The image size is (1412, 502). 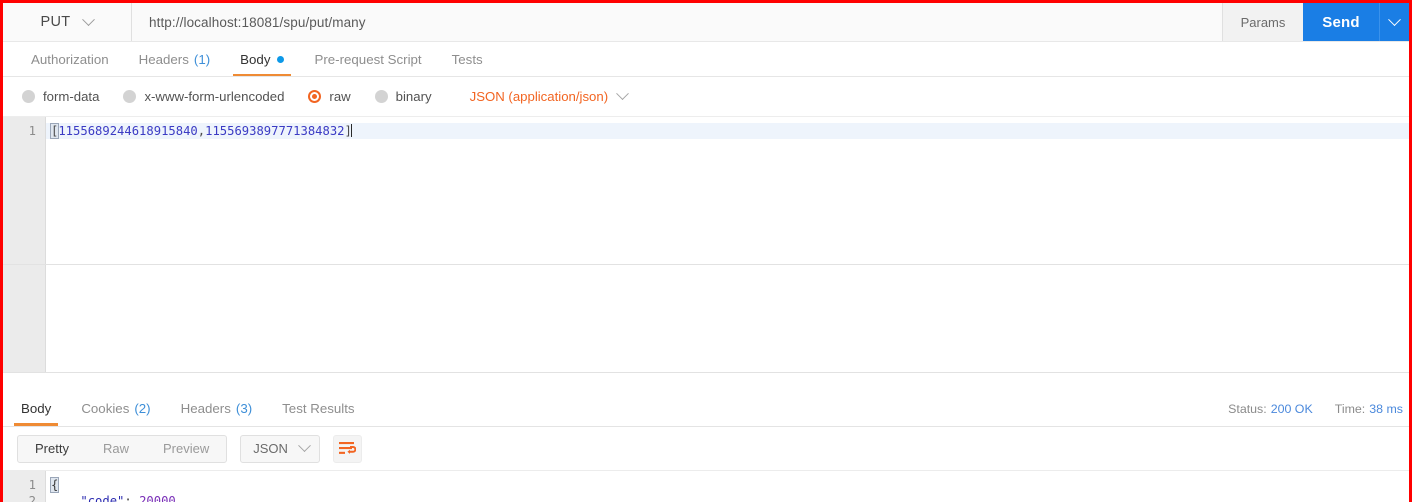 What do you see at coordinates (1341, 22) in the screenshot?
I see `send-button: Send` at bounding box center [1341, 22].